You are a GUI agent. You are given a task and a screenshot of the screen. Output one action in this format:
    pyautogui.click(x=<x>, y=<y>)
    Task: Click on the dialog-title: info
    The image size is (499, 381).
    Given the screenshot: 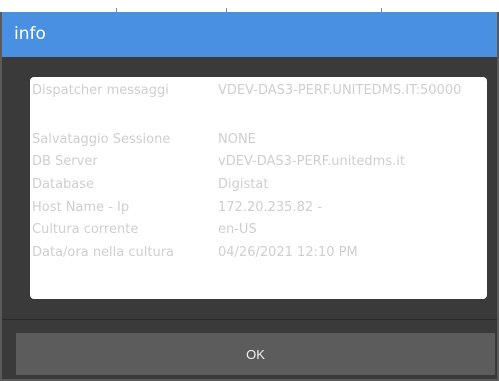 What is the action you would take?
    pyautogui.click(x=249, y=34)
    